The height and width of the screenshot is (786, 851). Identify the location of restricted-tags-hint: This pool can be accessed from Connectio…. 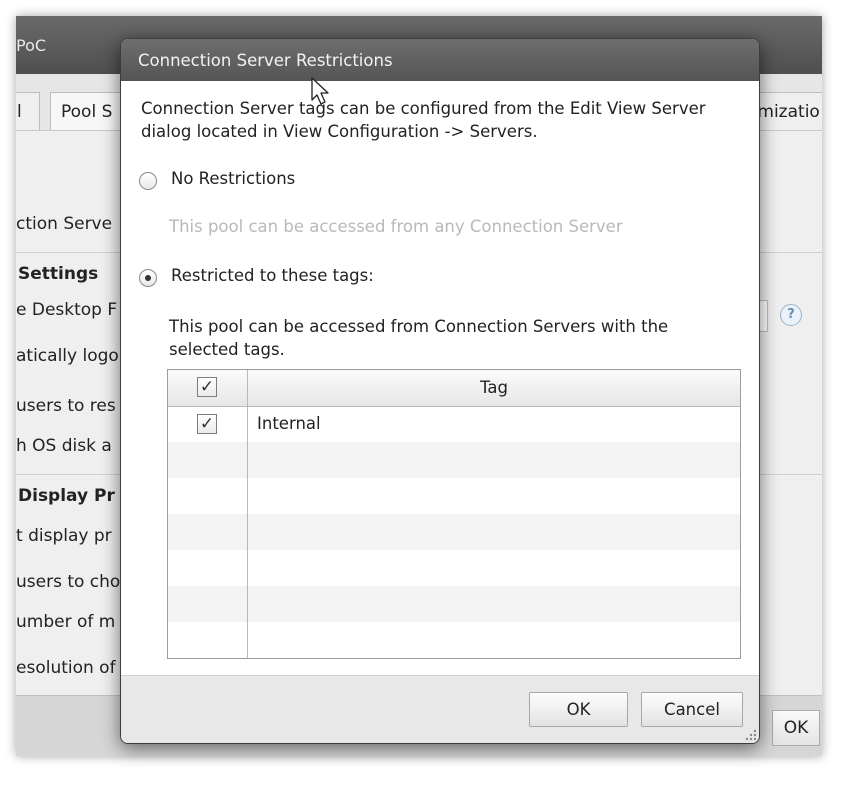
(419, 338).